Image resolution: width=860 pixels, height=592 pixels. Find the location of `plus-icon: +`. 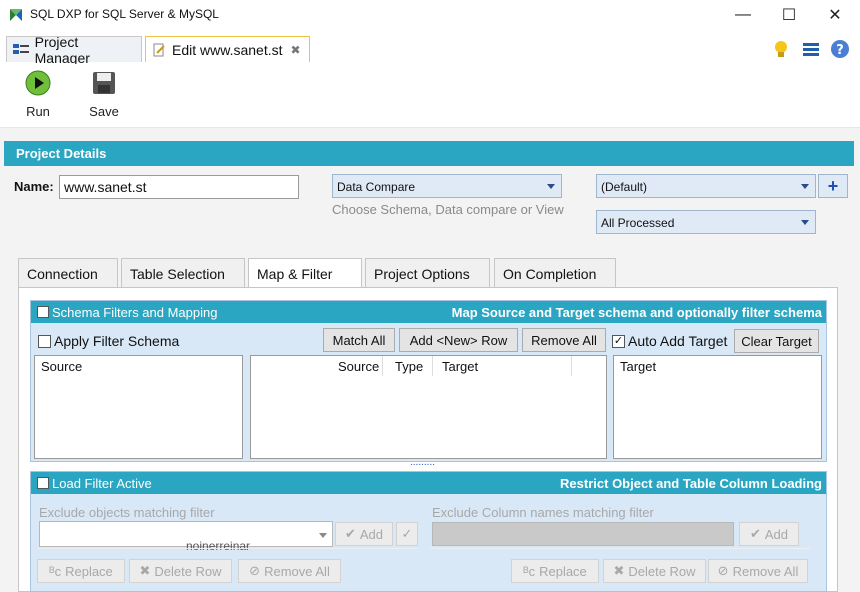

plus-icon: + is located at coordinates (833, 185).